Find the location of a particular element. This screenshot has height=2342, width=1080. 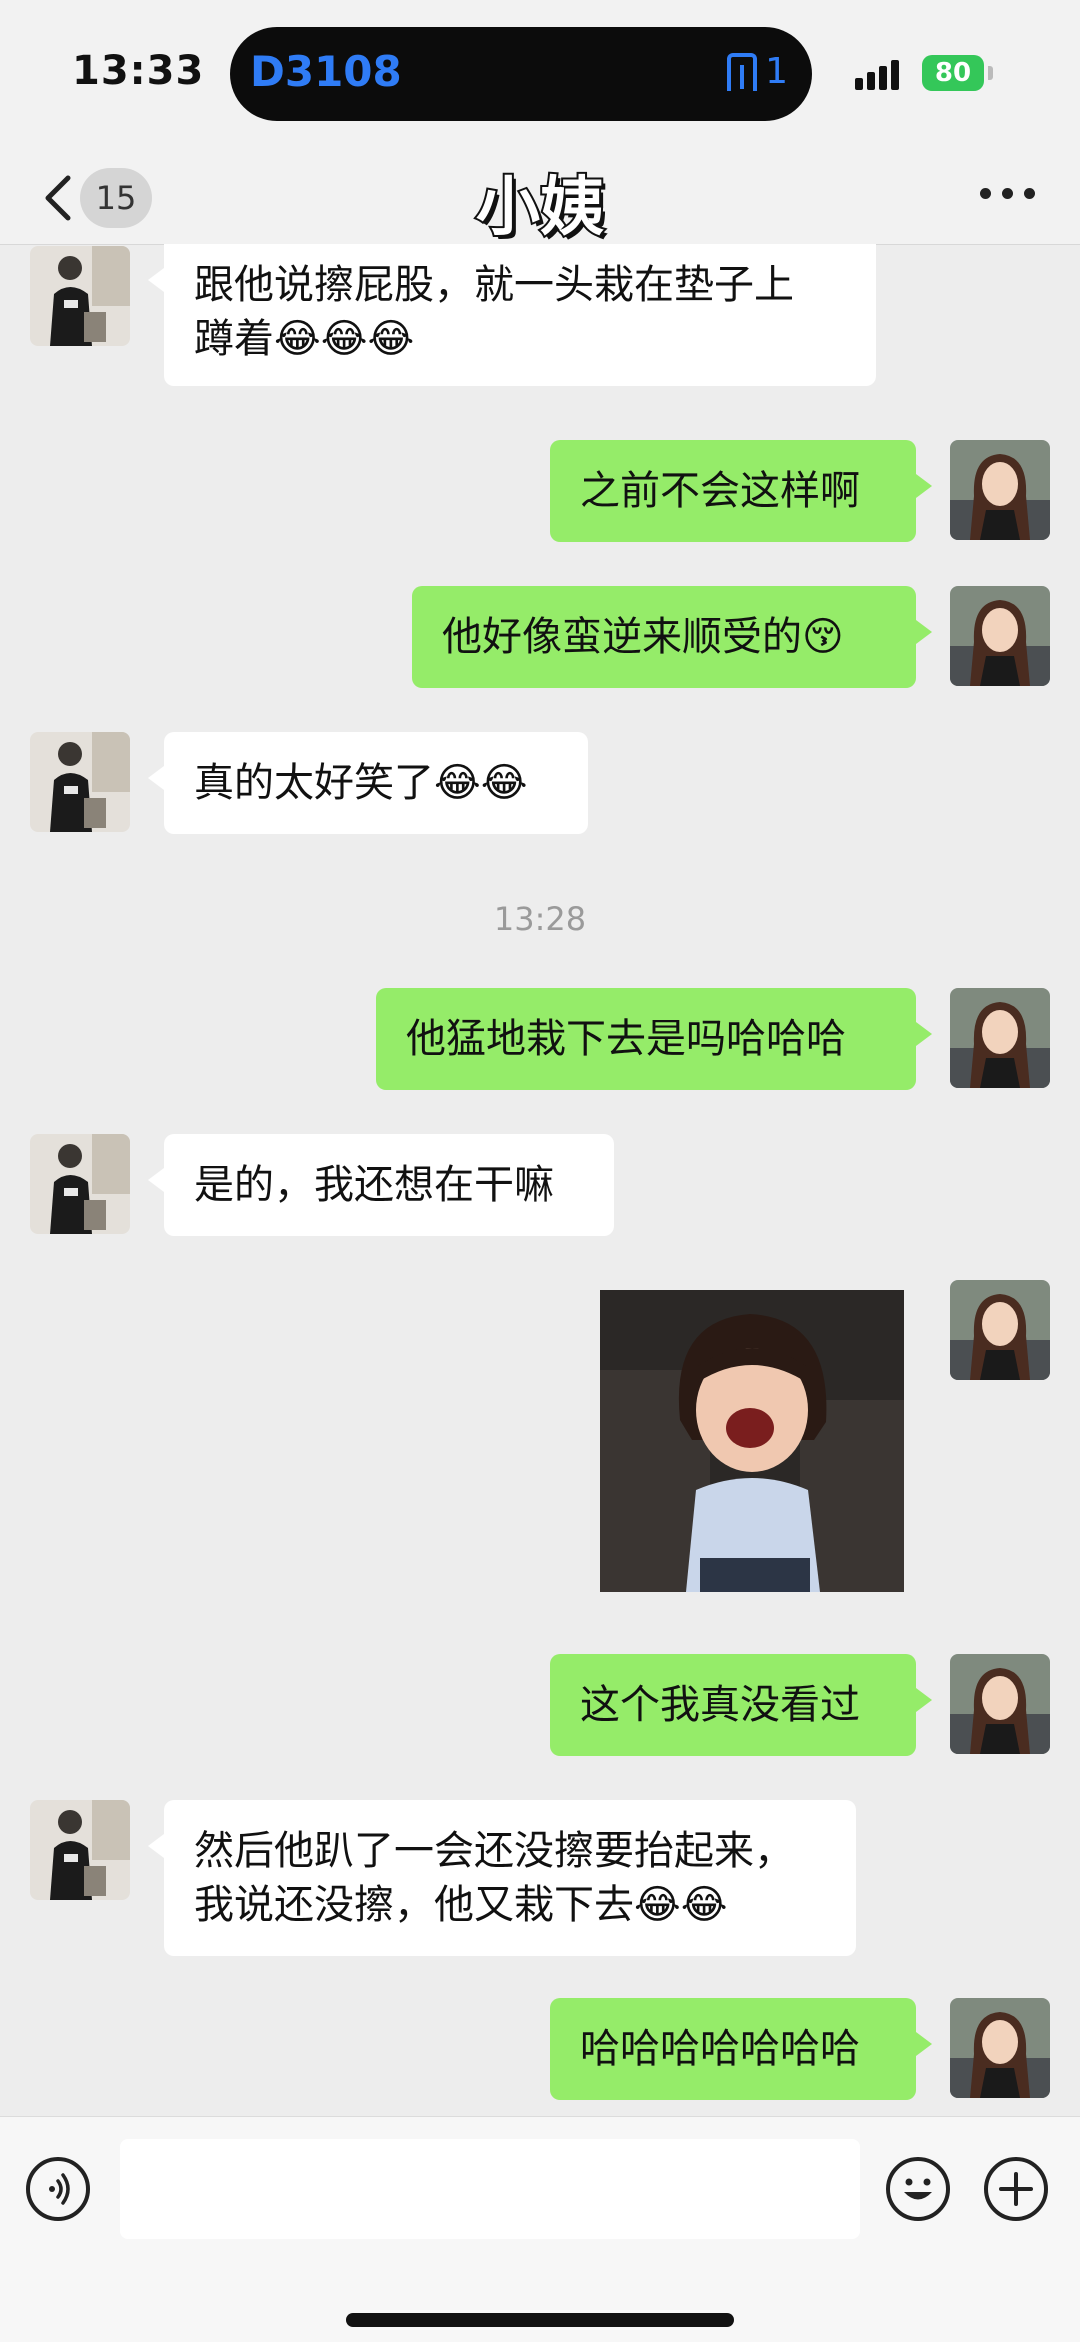

message-bubble-outgoing: 哈哈哈哈哈哈哈 is located at coordinates (741, 2049).